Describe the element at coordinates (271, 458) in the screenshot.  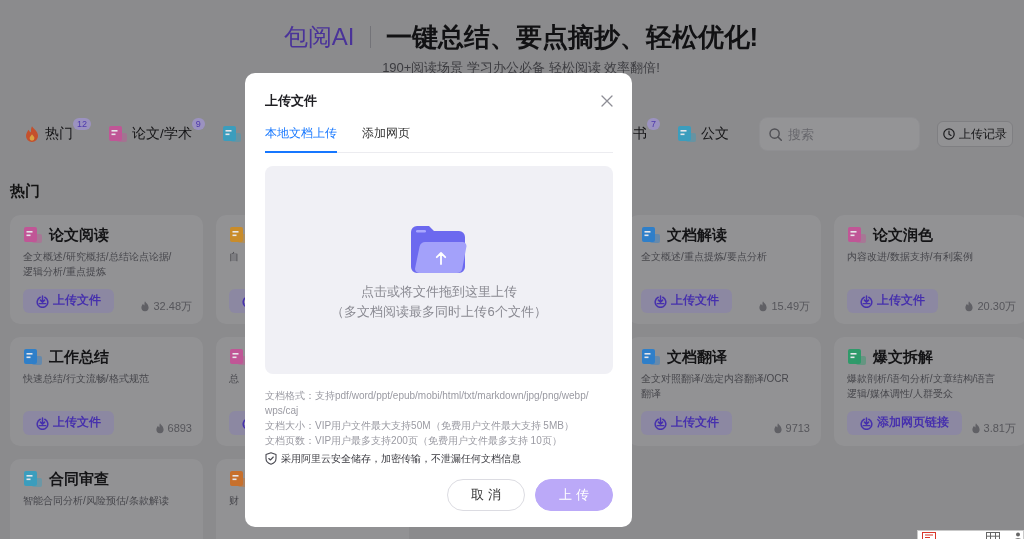
I see `shield-icon` at that location.